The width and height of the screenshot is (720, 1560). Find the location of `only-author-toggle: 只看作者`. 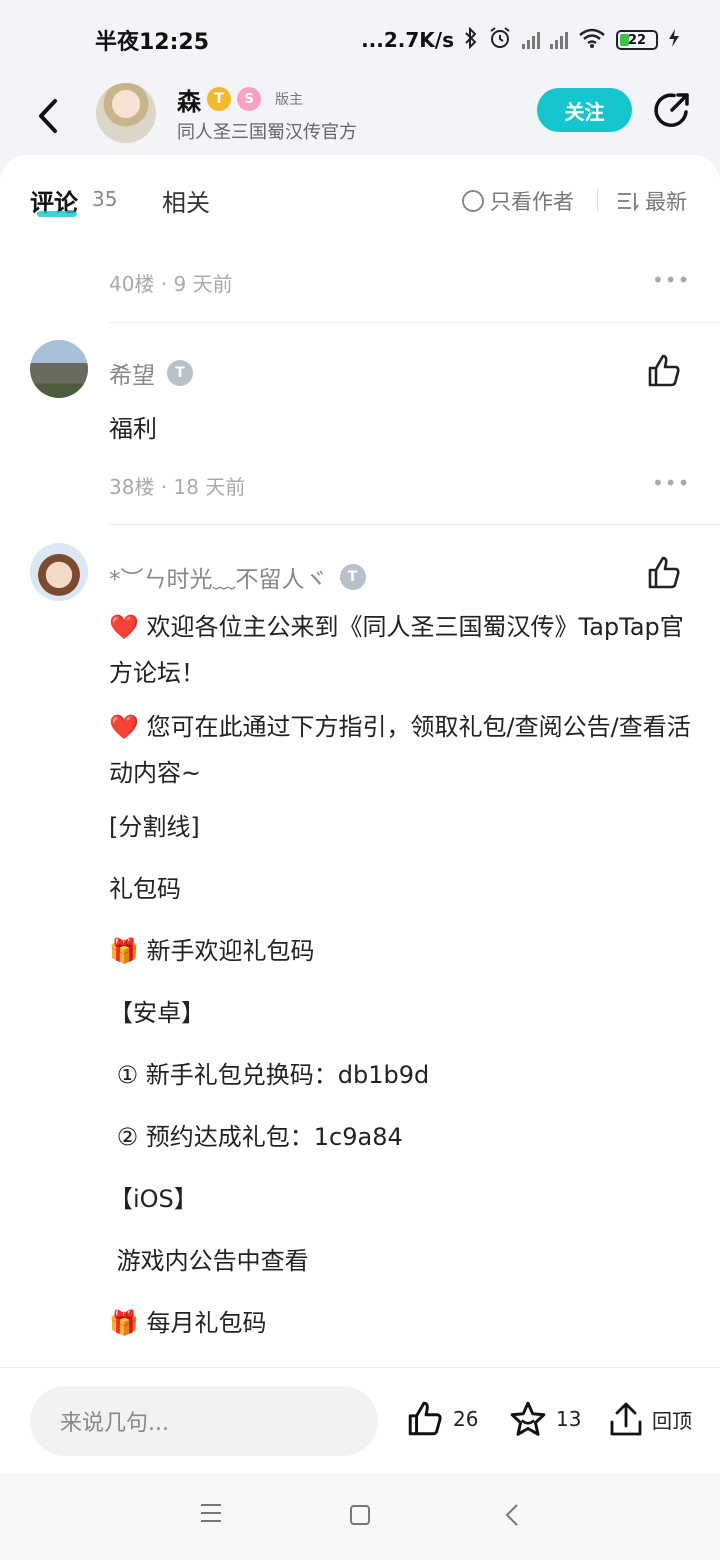

only-author-toggle: 只看作者 is located at coordinates (518, 201).